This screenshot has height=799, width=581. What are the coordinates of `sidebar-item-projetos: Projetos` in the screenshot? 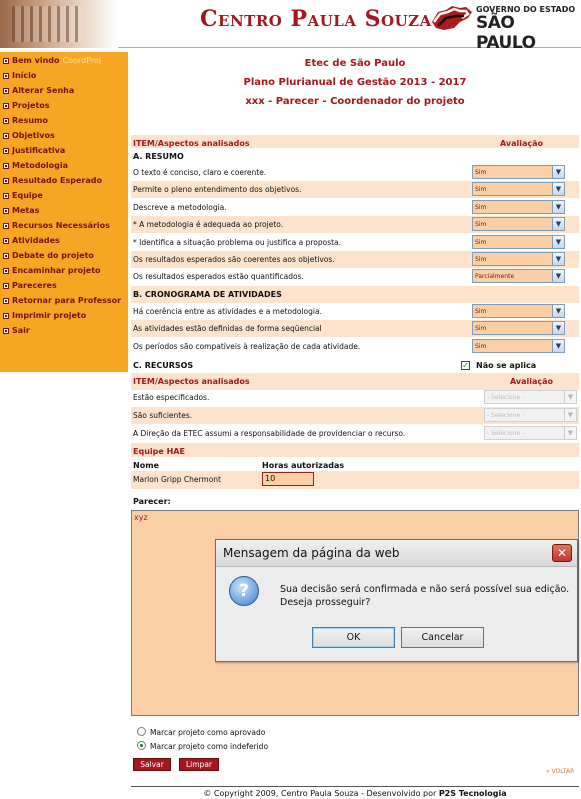 It's located at (64, 105).